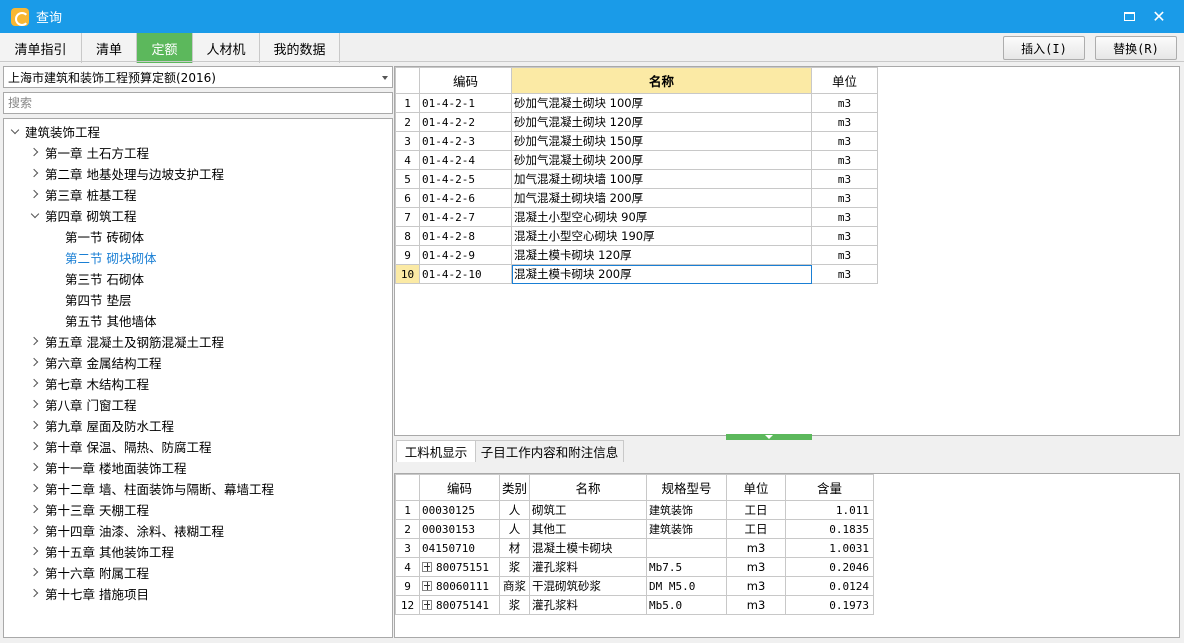  I want to click on search-input, so click(198, 103).